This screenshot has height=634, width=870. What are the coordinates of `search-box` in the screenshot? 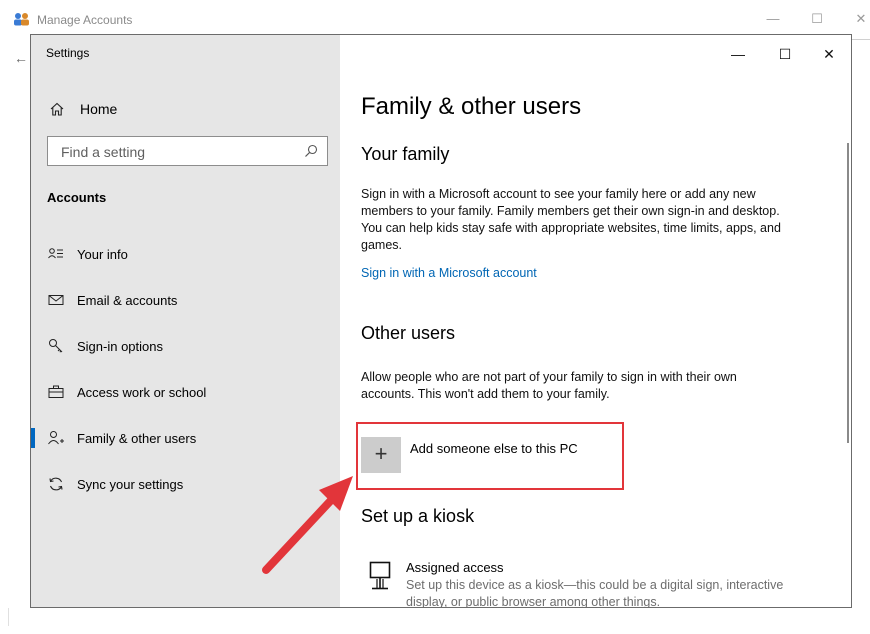 It's located at (187, 151).